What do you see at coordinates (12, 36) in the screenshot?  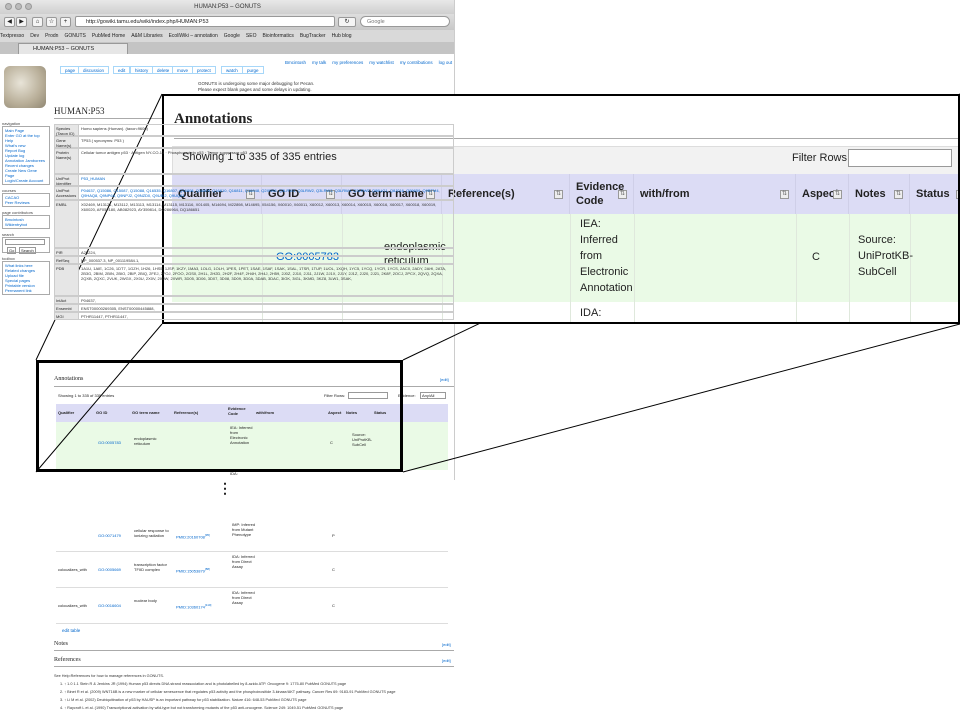 I see `bookmark-item: Textpresso` at bounding box center [12, 36].